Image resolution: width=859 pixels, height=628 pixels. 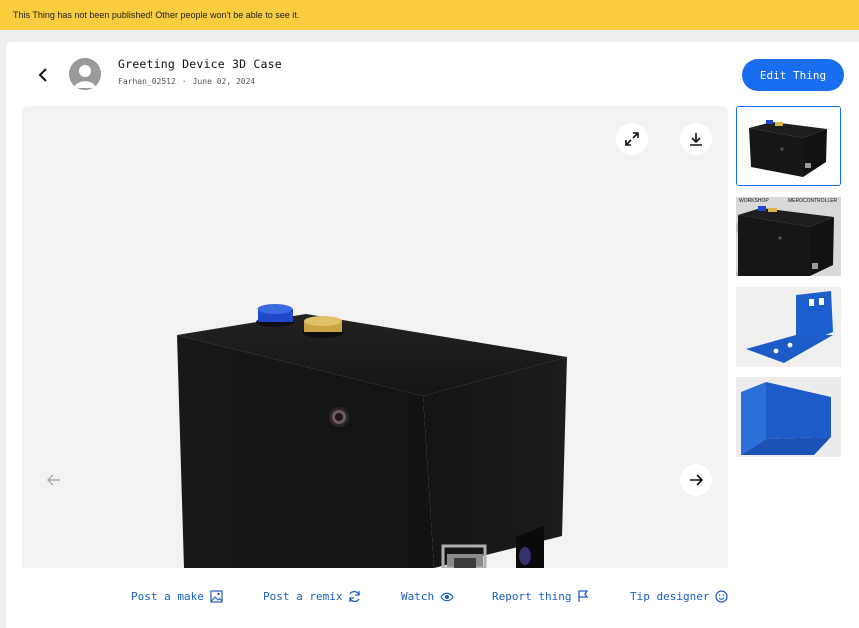 I want to click on download-button, so click(x=696, y=139).